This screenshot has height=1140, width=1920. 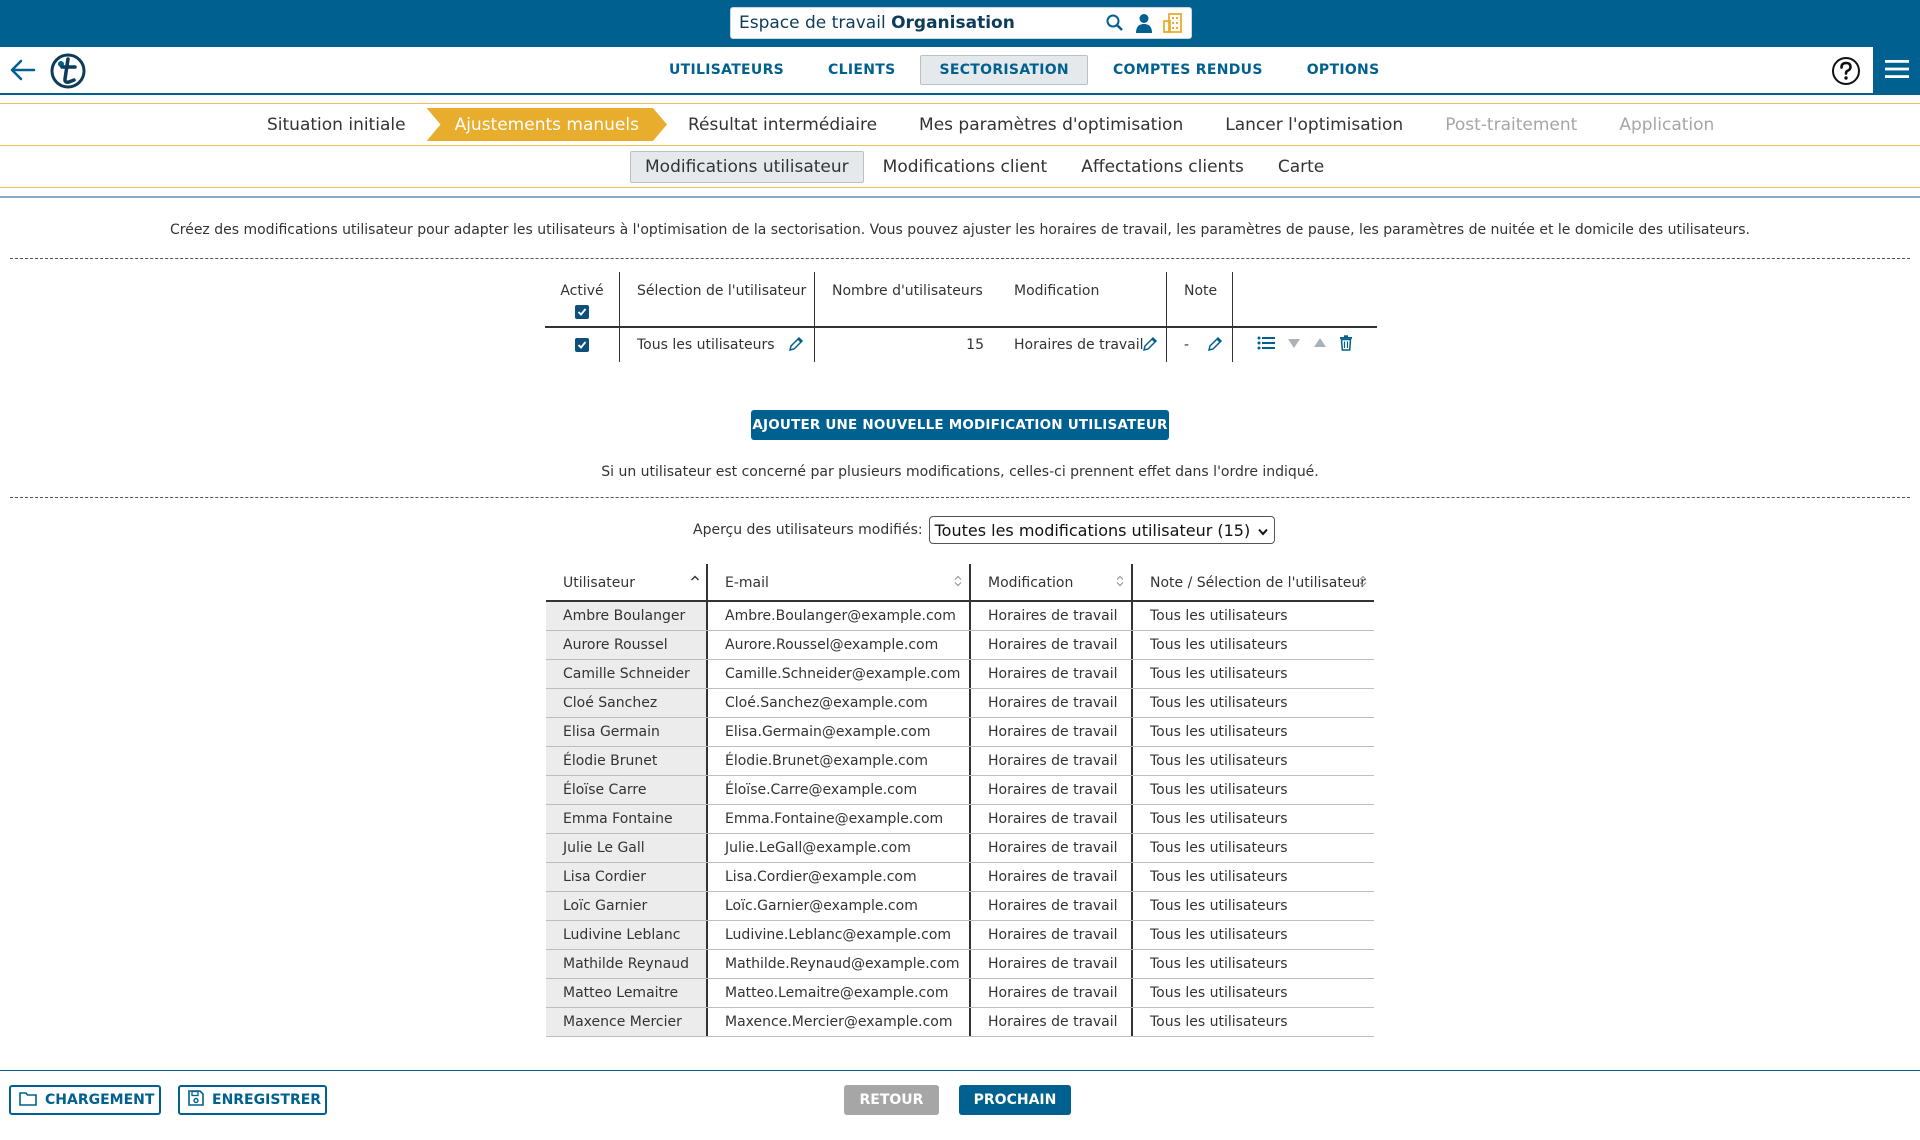 I want to click on cell-user: Matteo Lemaitre, so click(x=626, y=993).